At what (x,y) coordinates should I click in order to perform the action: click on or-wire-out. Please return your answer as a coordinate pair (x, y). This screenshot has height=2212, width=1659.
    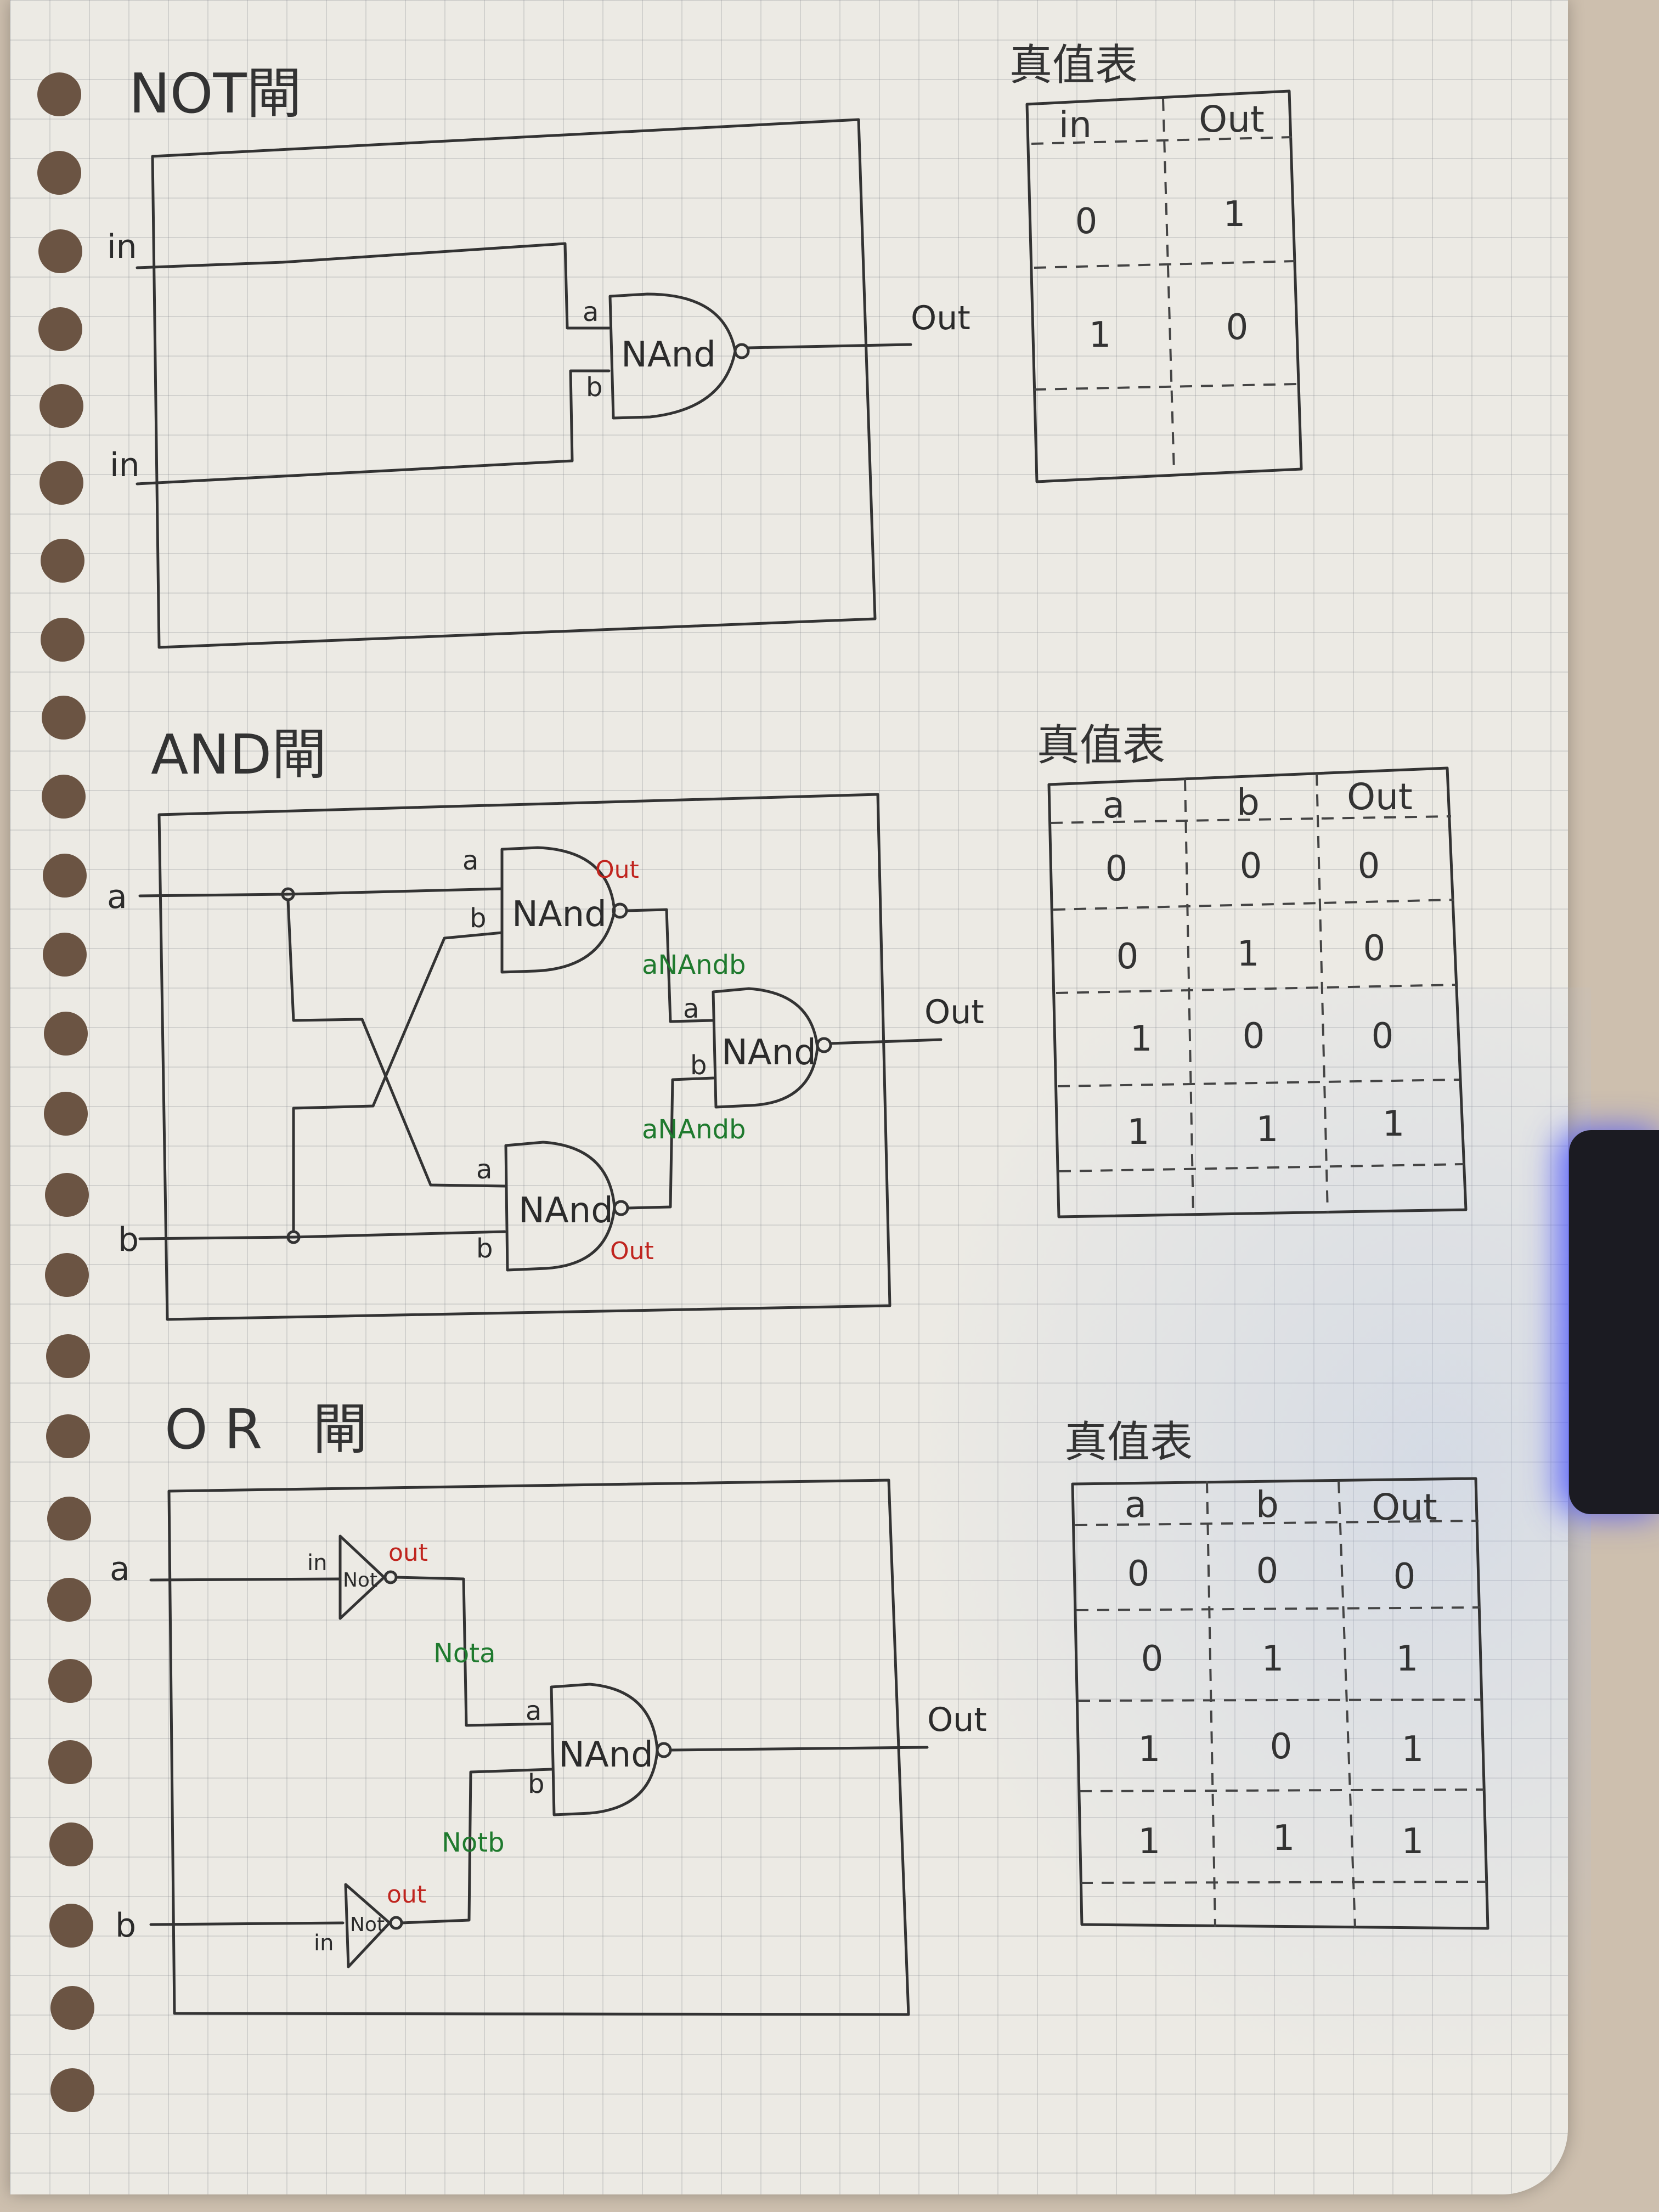
    Looking at the image, I should click on (799, 1749).